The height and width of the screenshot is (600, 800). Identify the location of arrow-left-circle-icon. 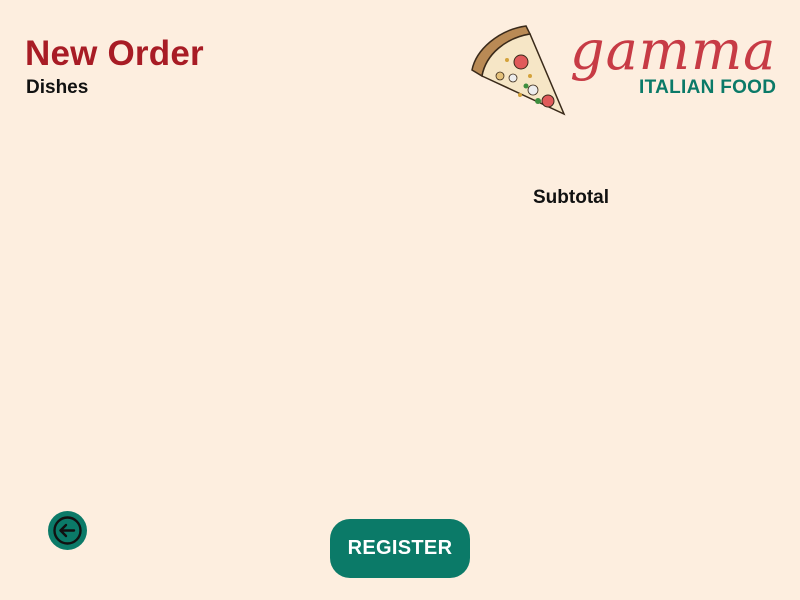
(67, 530).